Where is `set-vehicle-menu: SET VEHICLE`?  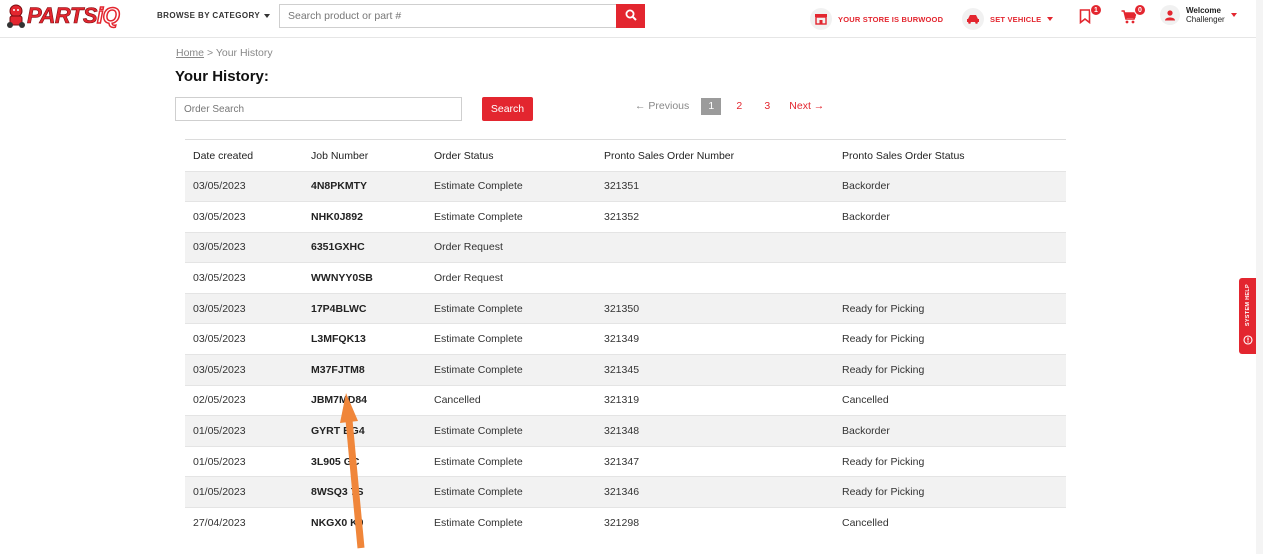 set-vehicle-menu: SET VEHICLE is located at coordinates (1008, 19).